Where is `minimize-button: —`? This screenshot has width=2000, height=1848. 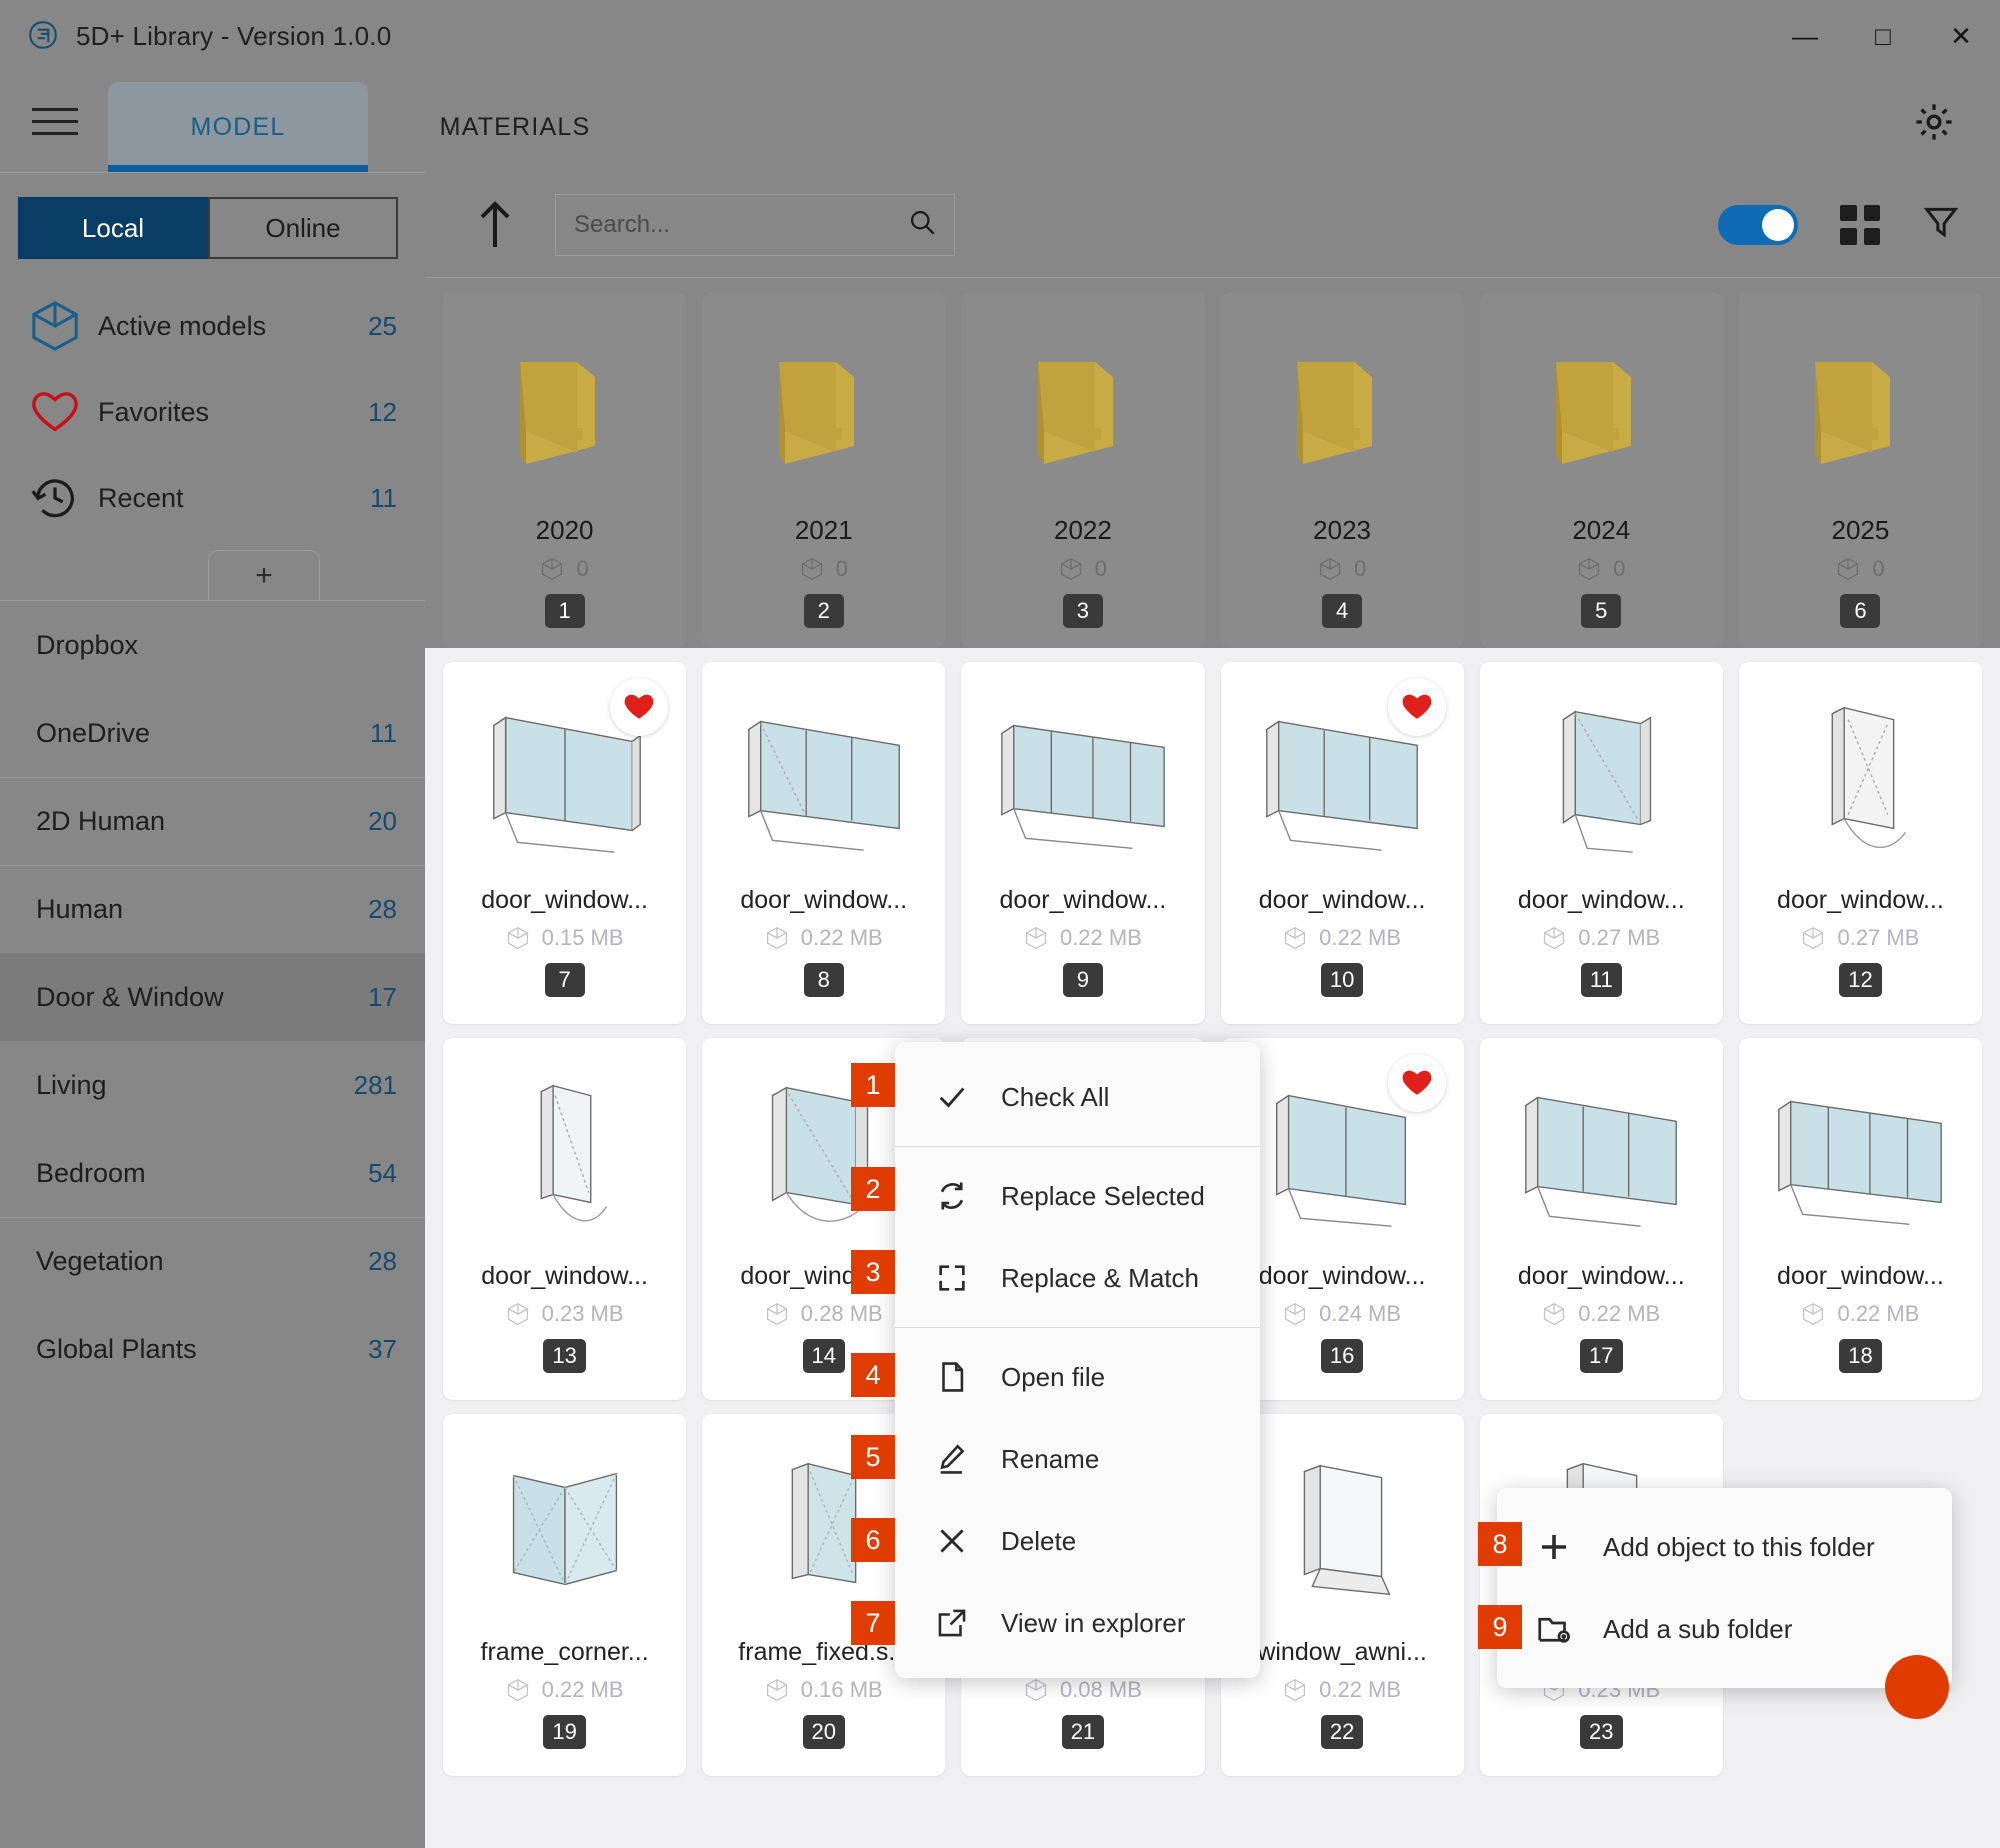 minimize-button: — is located at coordinates (1805, 36).